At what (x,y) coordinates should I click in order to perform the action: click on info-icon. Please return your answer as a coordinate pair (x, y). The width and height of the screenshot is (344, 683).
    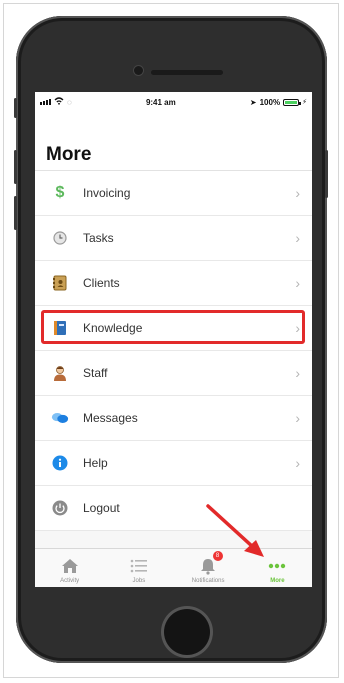
    Looking at the image, I should click on (60, 463).